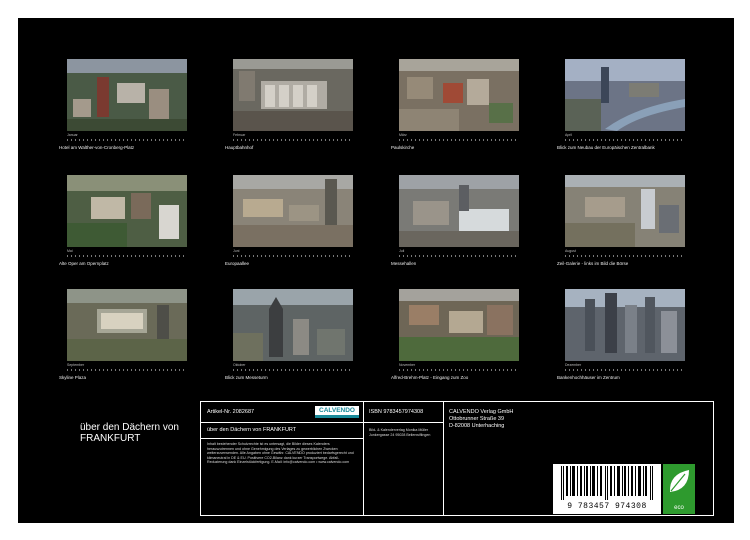 Image resolution: width=750 pixels, height=540 pixels. I want to click on photo-caption: Blick zum Messeturm, so click(246, 377).